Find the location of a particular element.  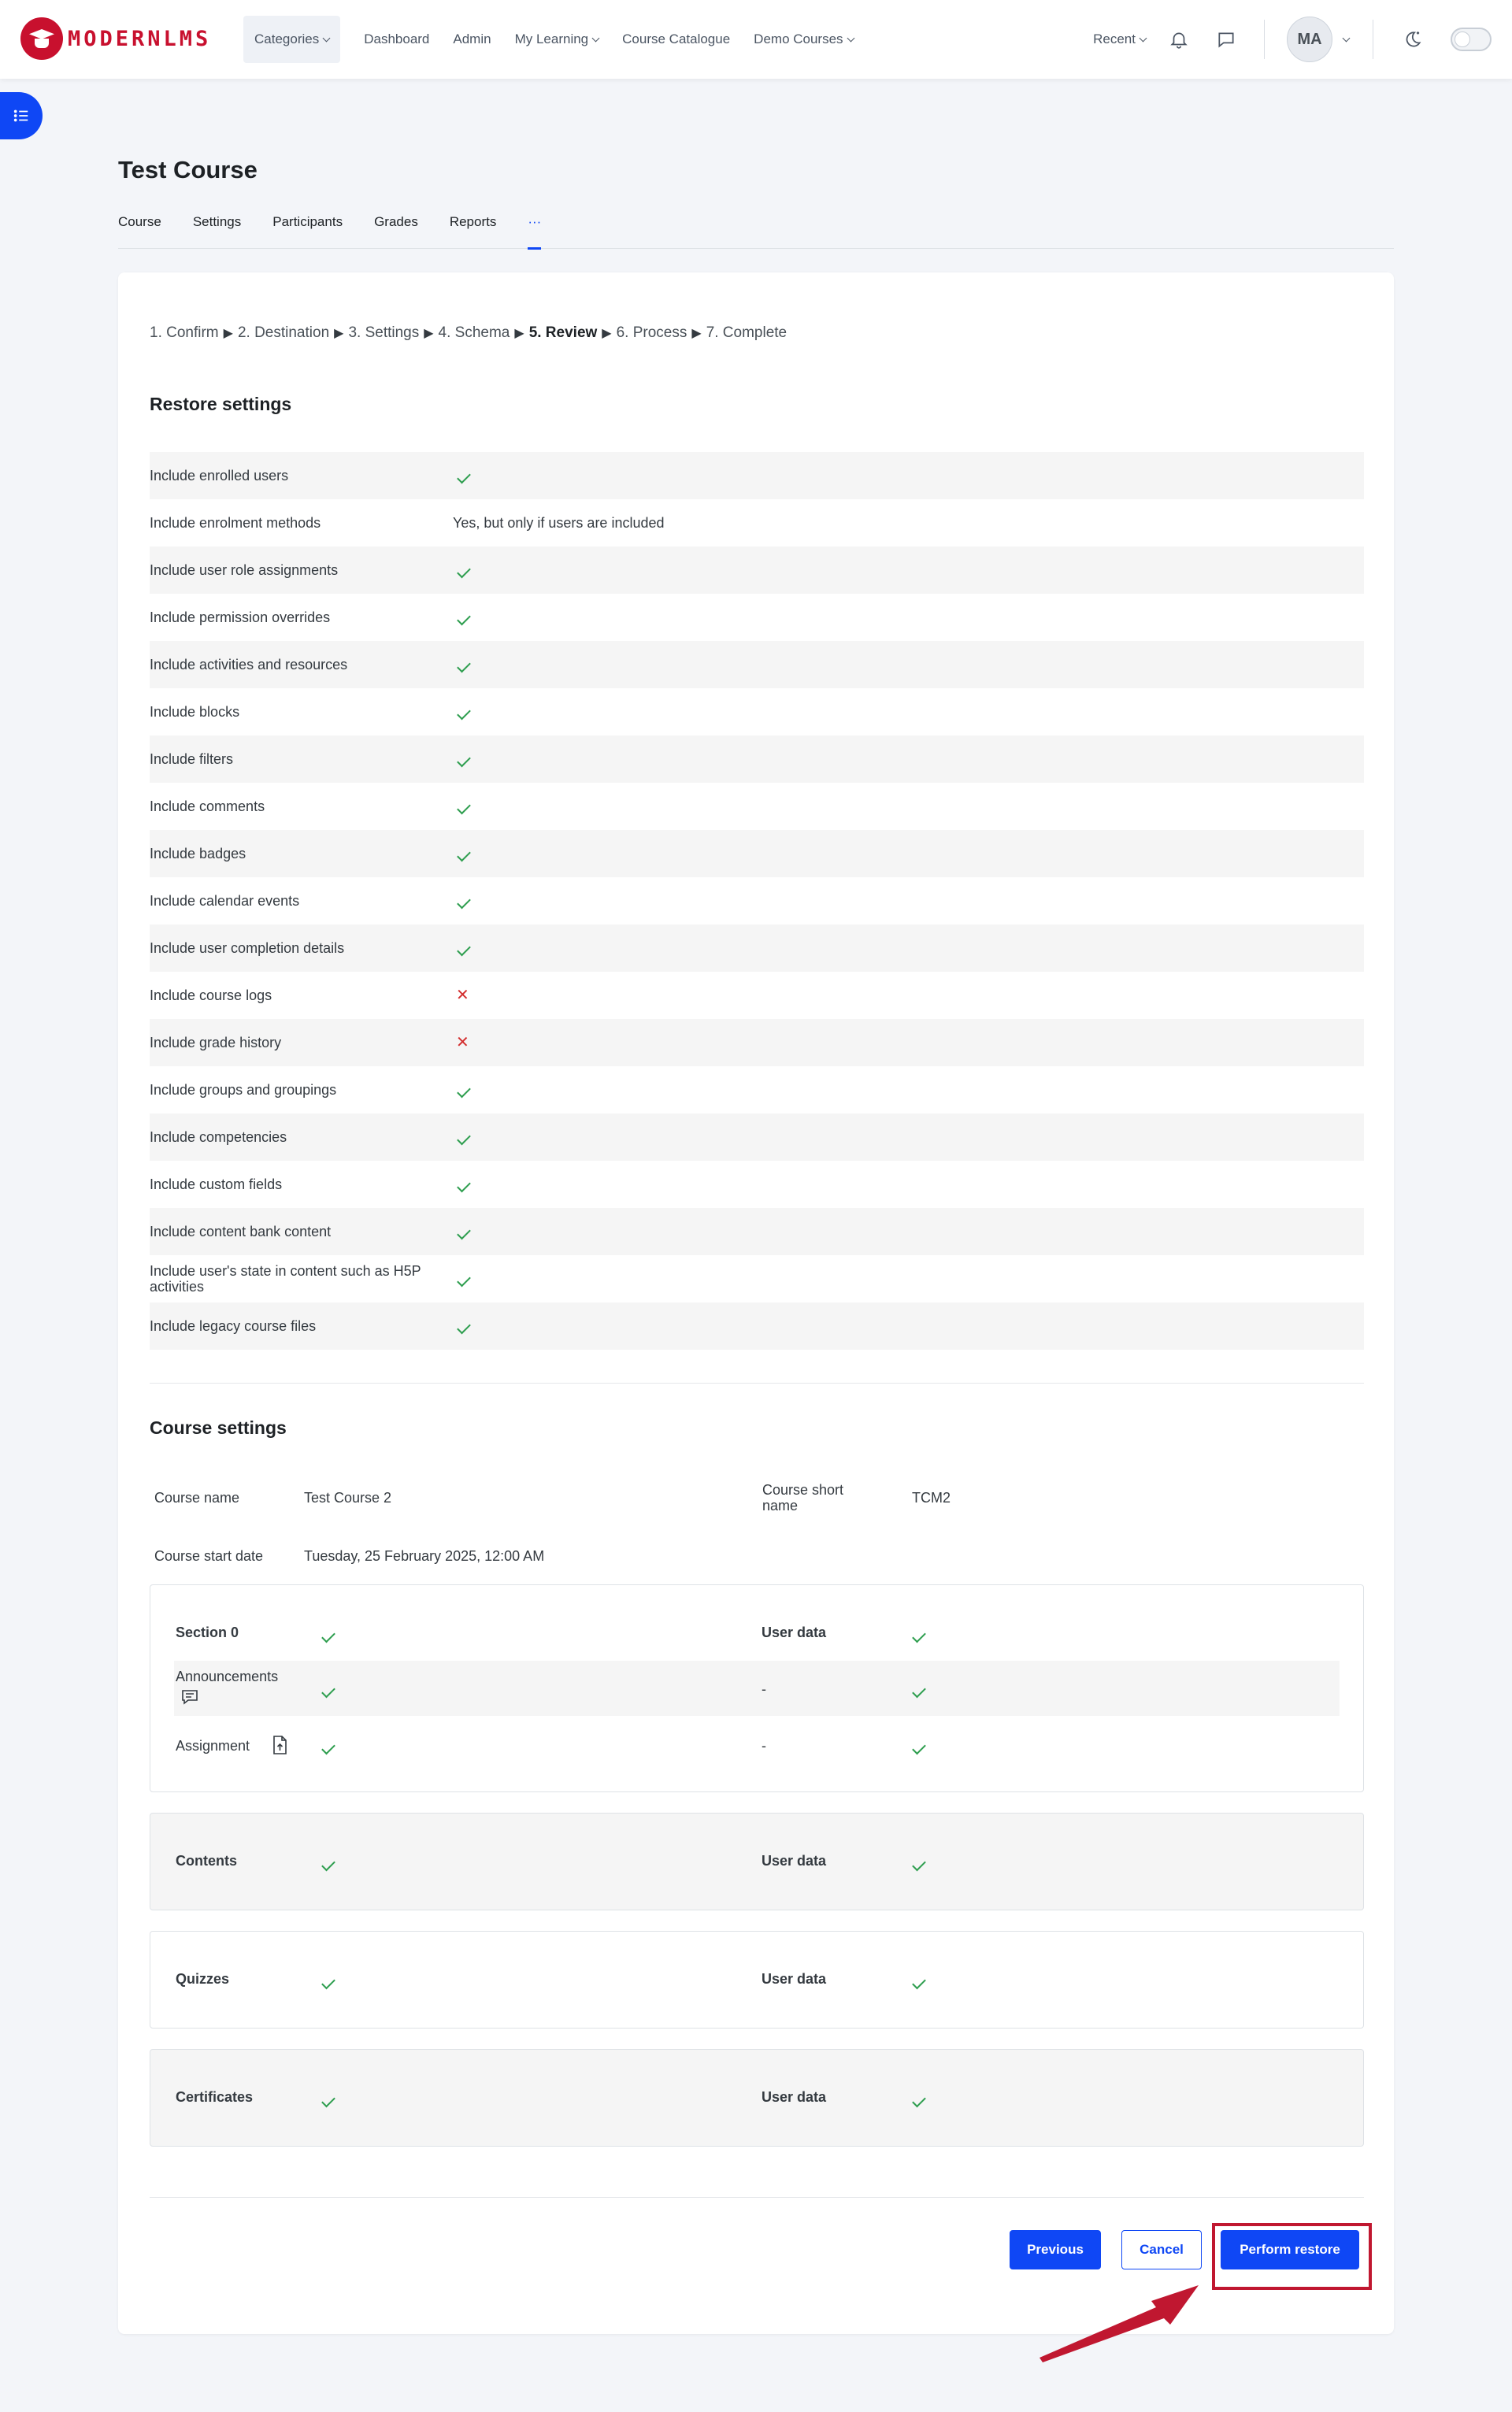

nav-categories: Categories is located at coordinates (292, 39).